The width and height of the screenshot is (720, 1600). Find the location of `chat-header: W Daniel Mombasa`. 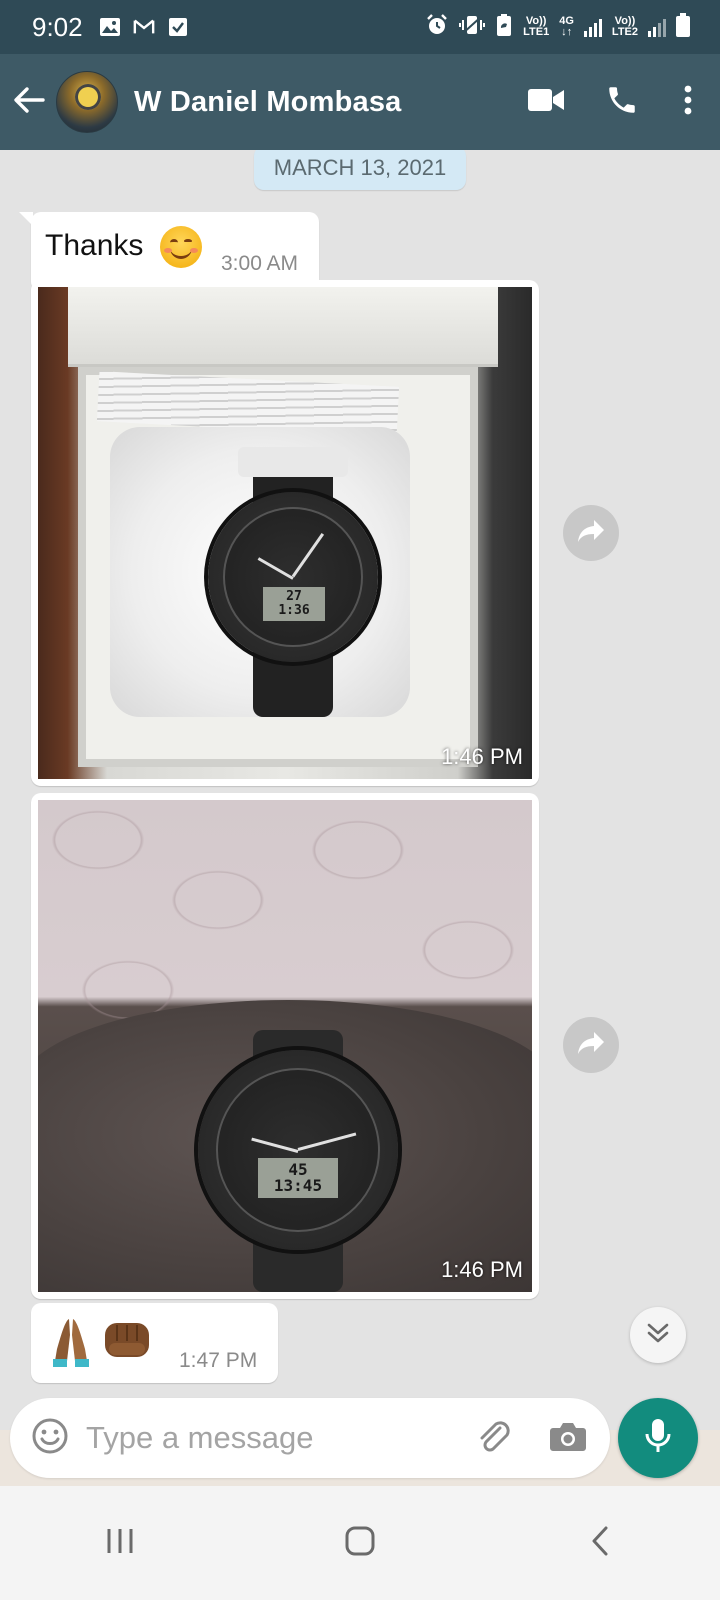

chat-header: W Daniel Mombasa is located at coordinates (360, 102).